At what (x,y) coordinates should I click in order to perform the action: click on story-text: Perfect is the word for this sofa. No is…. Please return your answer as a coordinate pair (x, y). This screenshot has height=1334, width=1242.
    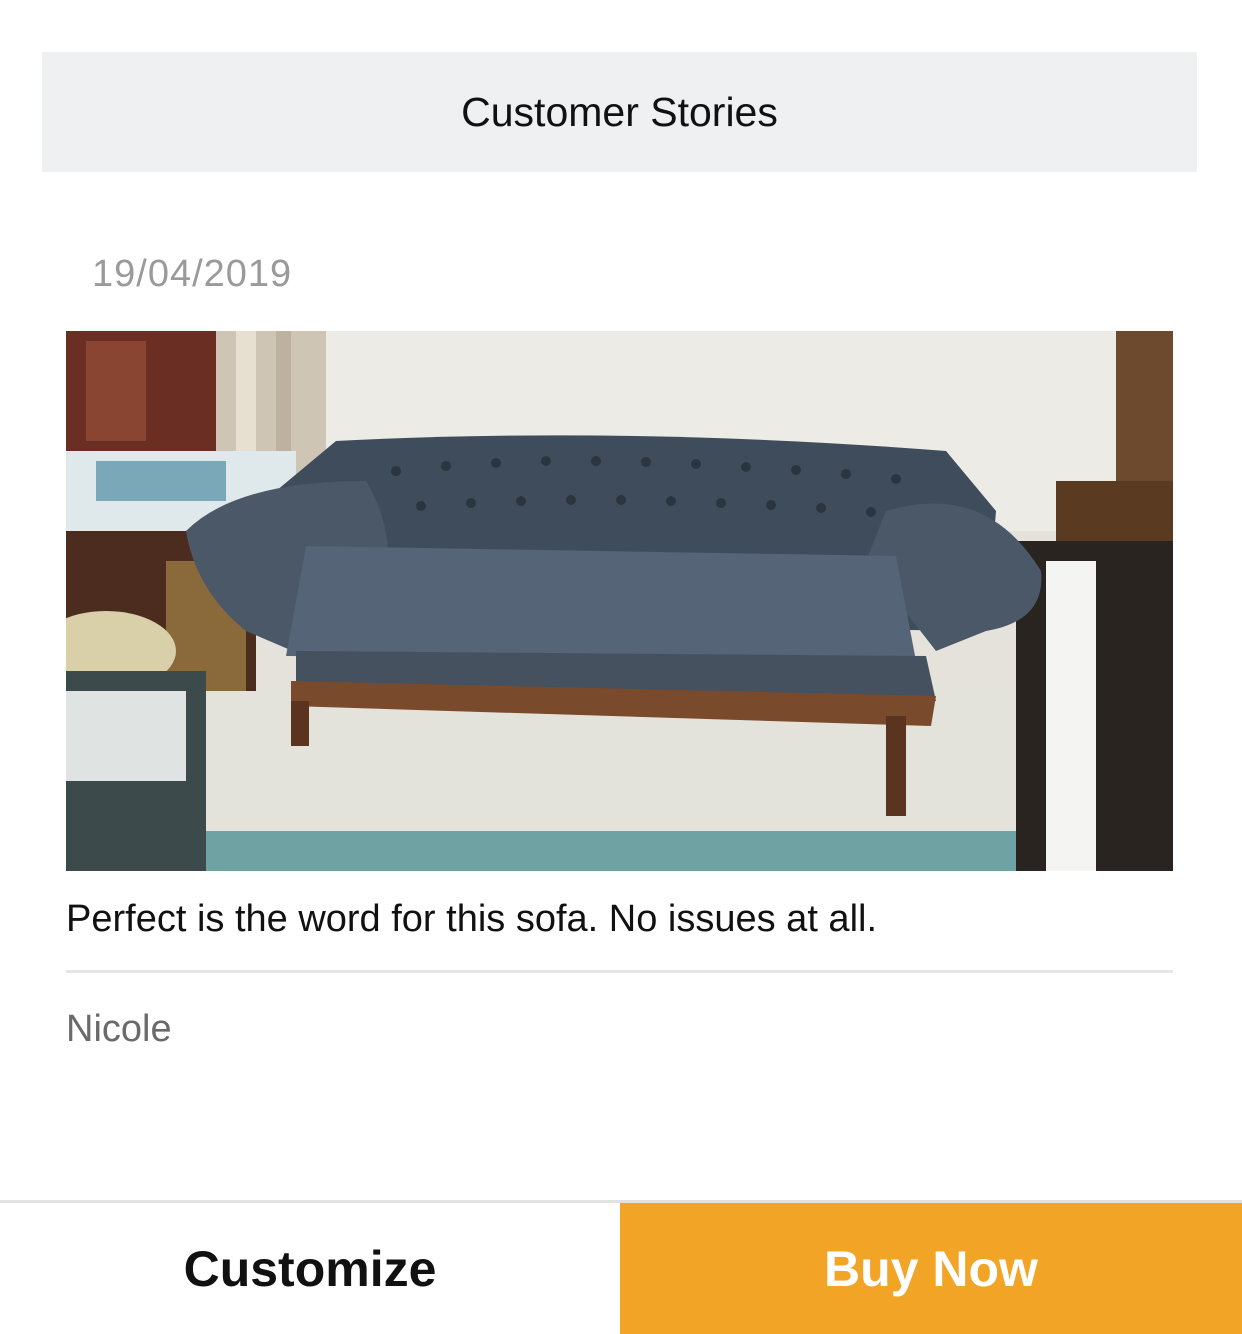
    Looking at the image, I should click on (472, 919).